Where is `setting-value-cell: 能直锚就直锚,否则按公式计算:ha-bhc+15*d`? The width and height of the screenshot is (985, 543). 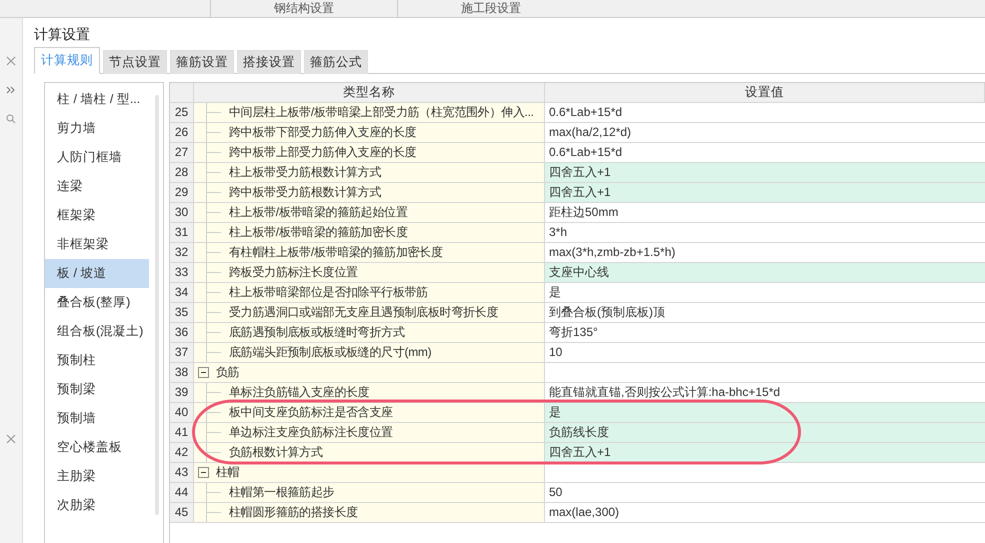
setting-value-cell: 能直锚就直锚,否则按公式计算:ha-bhc+15*d is located at coordinates (765, 393).